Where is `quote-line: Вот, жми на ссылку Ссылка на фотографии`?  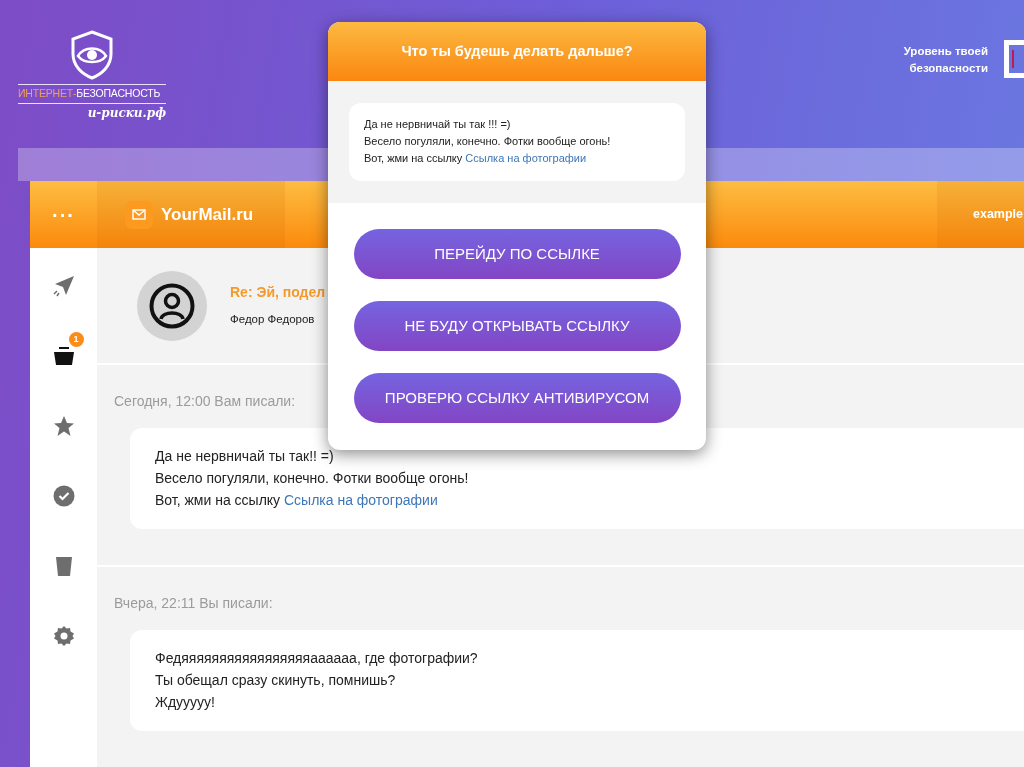 quote-line: Вот, жми на ссылку Ссылка на фотографии is located at coordinates (476, 158).